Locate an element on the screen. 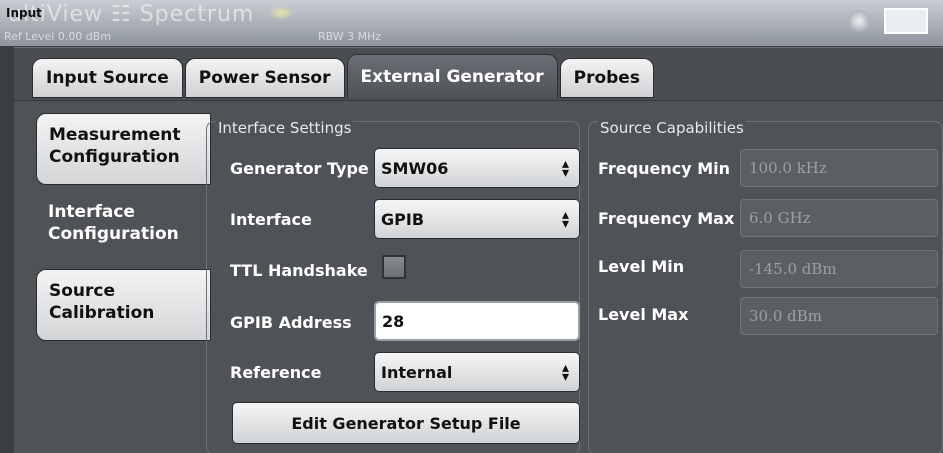  interface-value: GPIB is located at coordinates (403, 219).